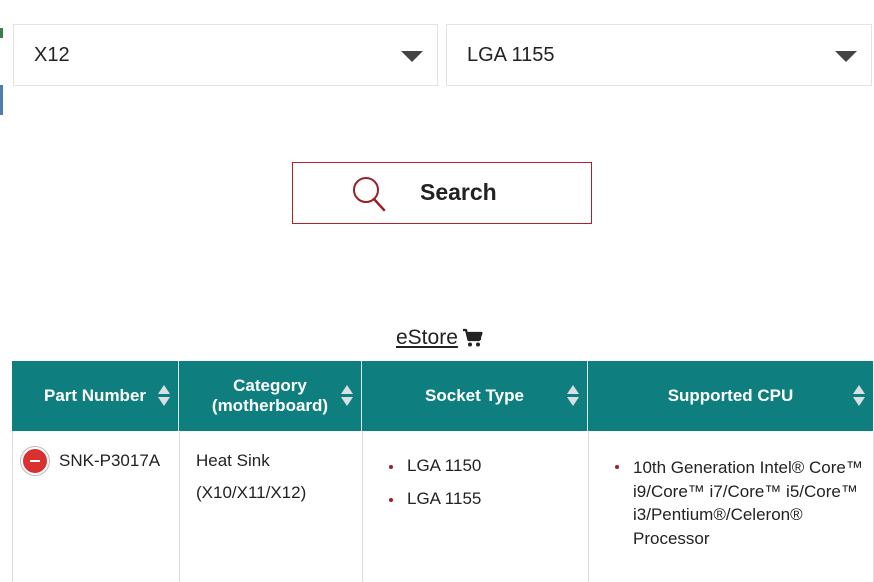  What do you see at coordinates (233, 460) in the screenshot?
I see `category-value: Heat Sink` at bounding box center [233, 460].